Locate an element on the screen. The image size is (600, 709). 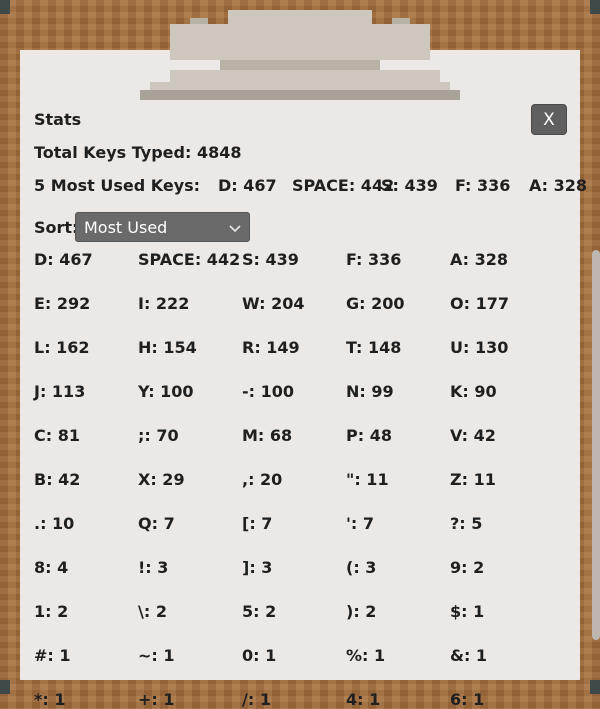
key-count-item: 4: 1 is located at coordinates (363, 699).